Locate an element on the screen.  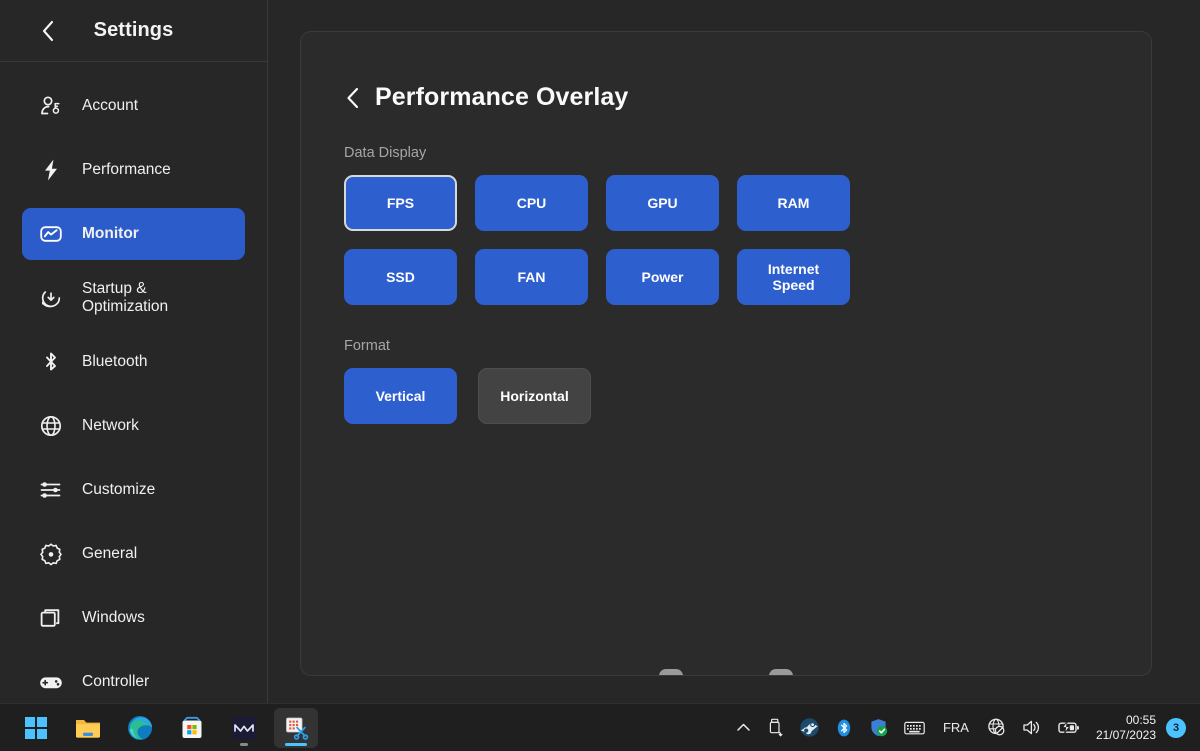
sidebar-item-controller: Controller is located at coordinates (133, 679).